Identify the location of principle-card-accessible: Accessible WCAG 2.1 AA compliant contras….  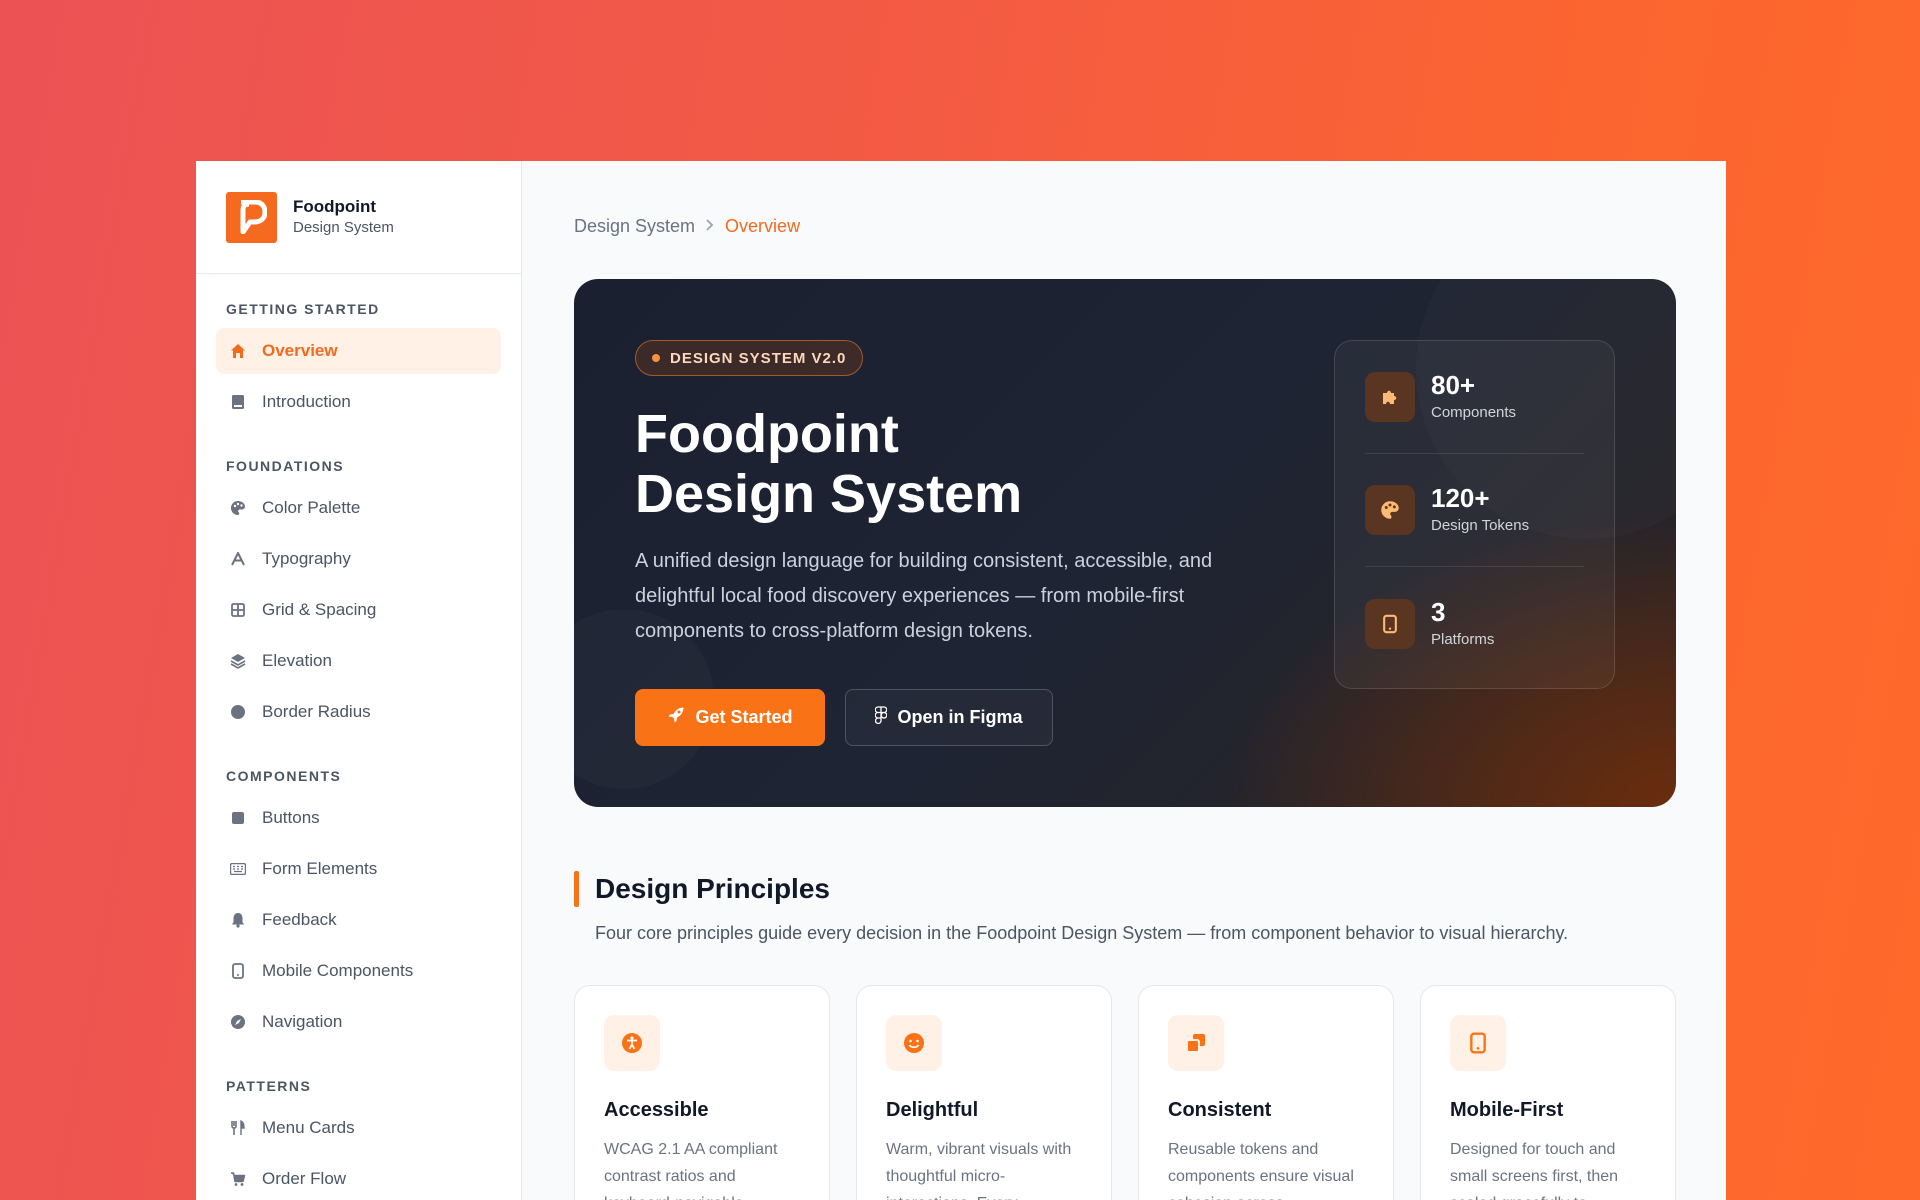
(702, 1092).